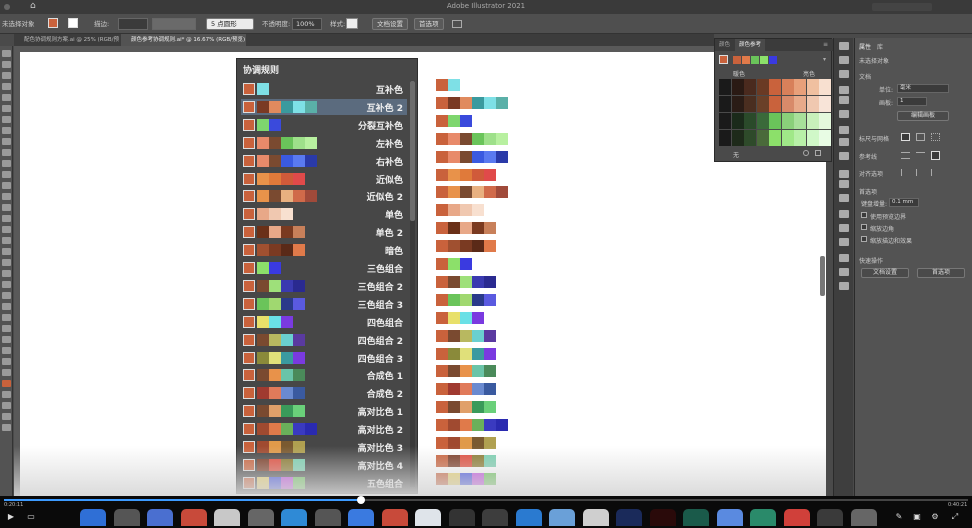  Describe the element at coordinates (6, 405) in the screenshot. I see `color-mode-icon` at that location.